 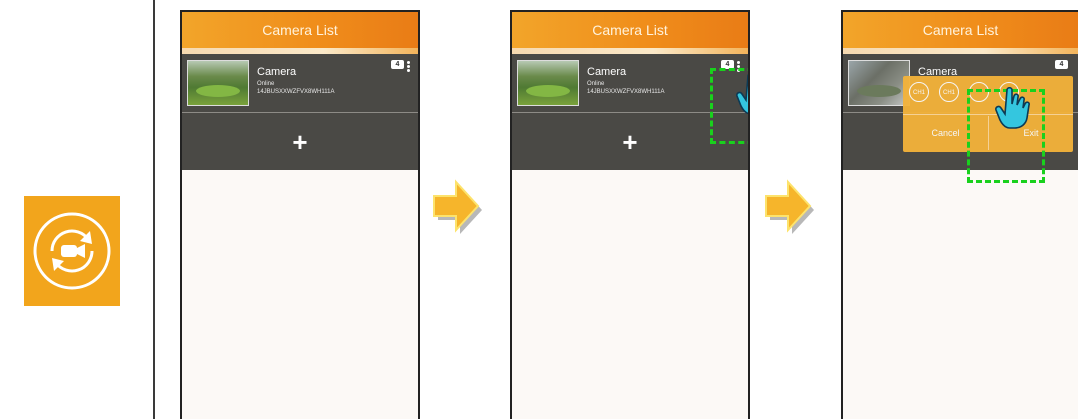 I want to click on camera-switch-icon, so click(x=72, y=251).